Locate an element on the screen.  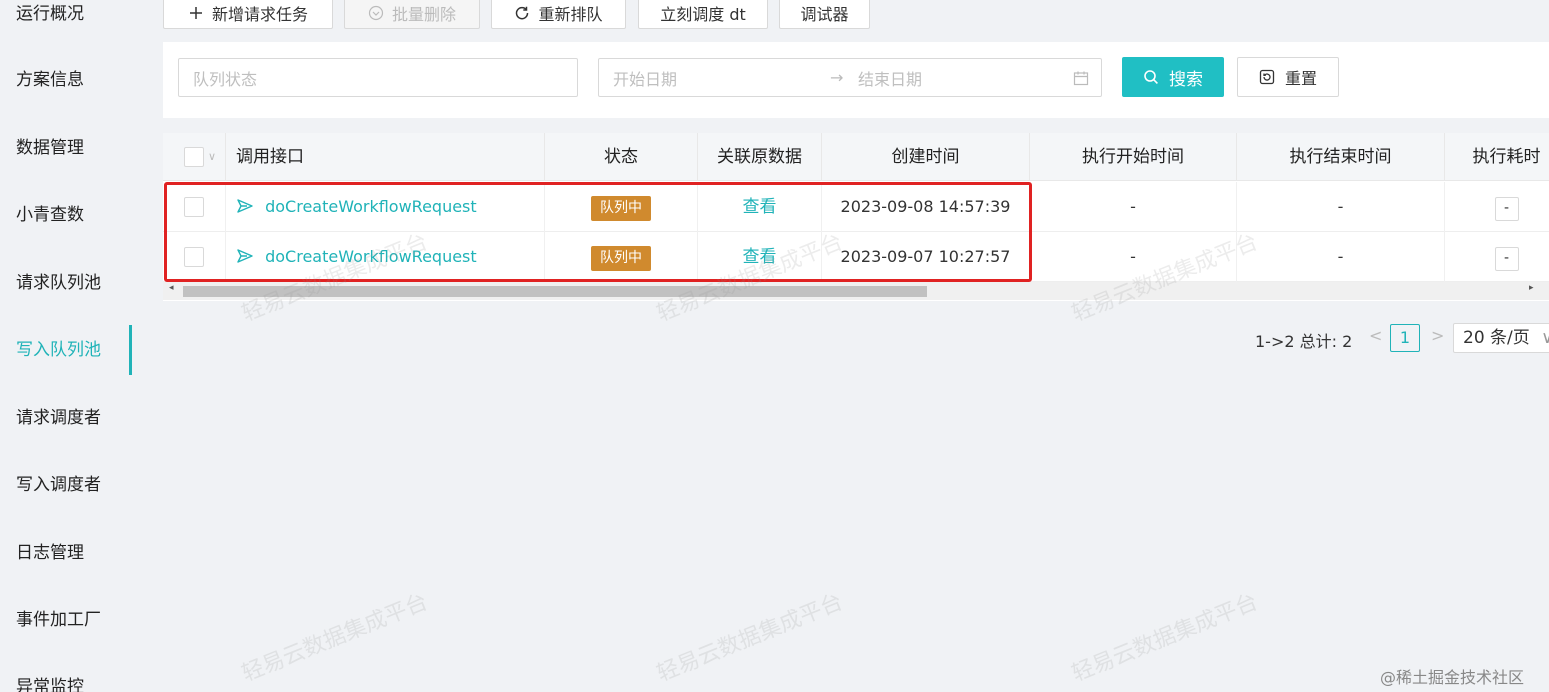
add-request-task-button: 新增请求任务 is located at coordinates (248, 14).